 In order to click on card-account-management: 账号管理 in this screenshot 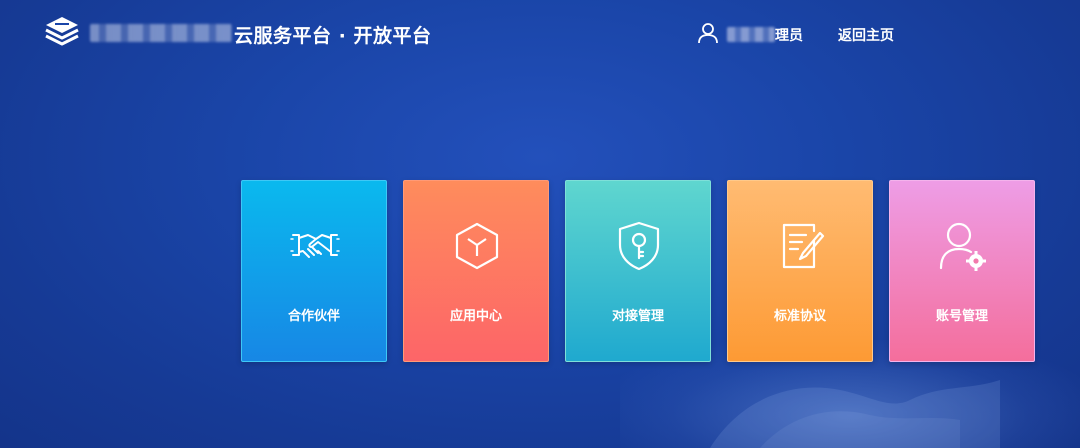, I will do `click(962, 271)`.